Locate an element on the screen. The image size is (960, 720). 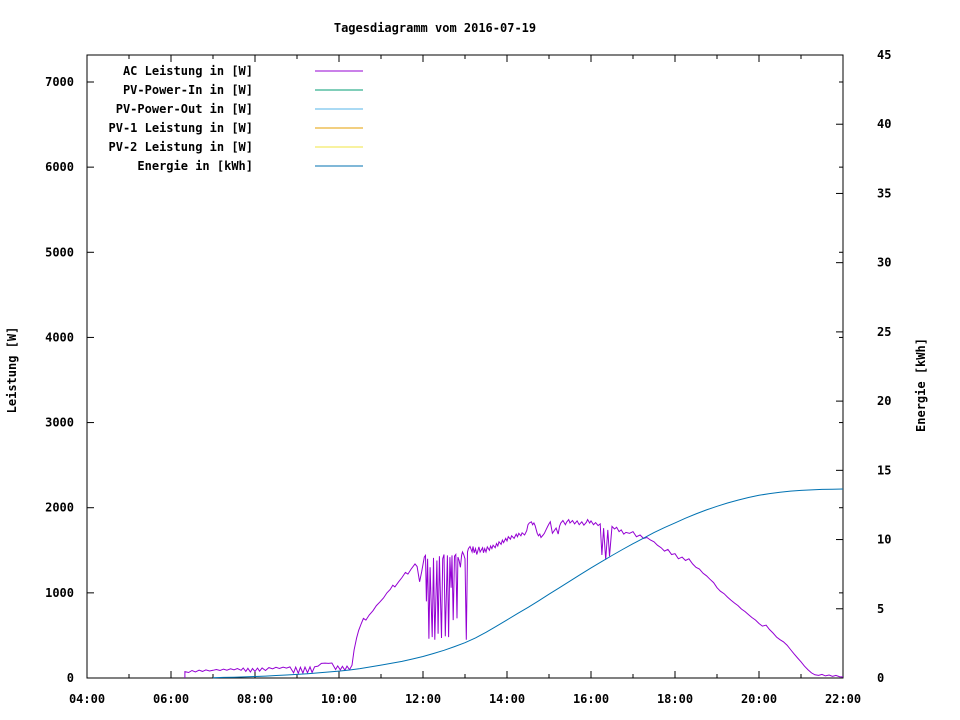
y-tick-label: 5000 is located at coordinates (59, 252).